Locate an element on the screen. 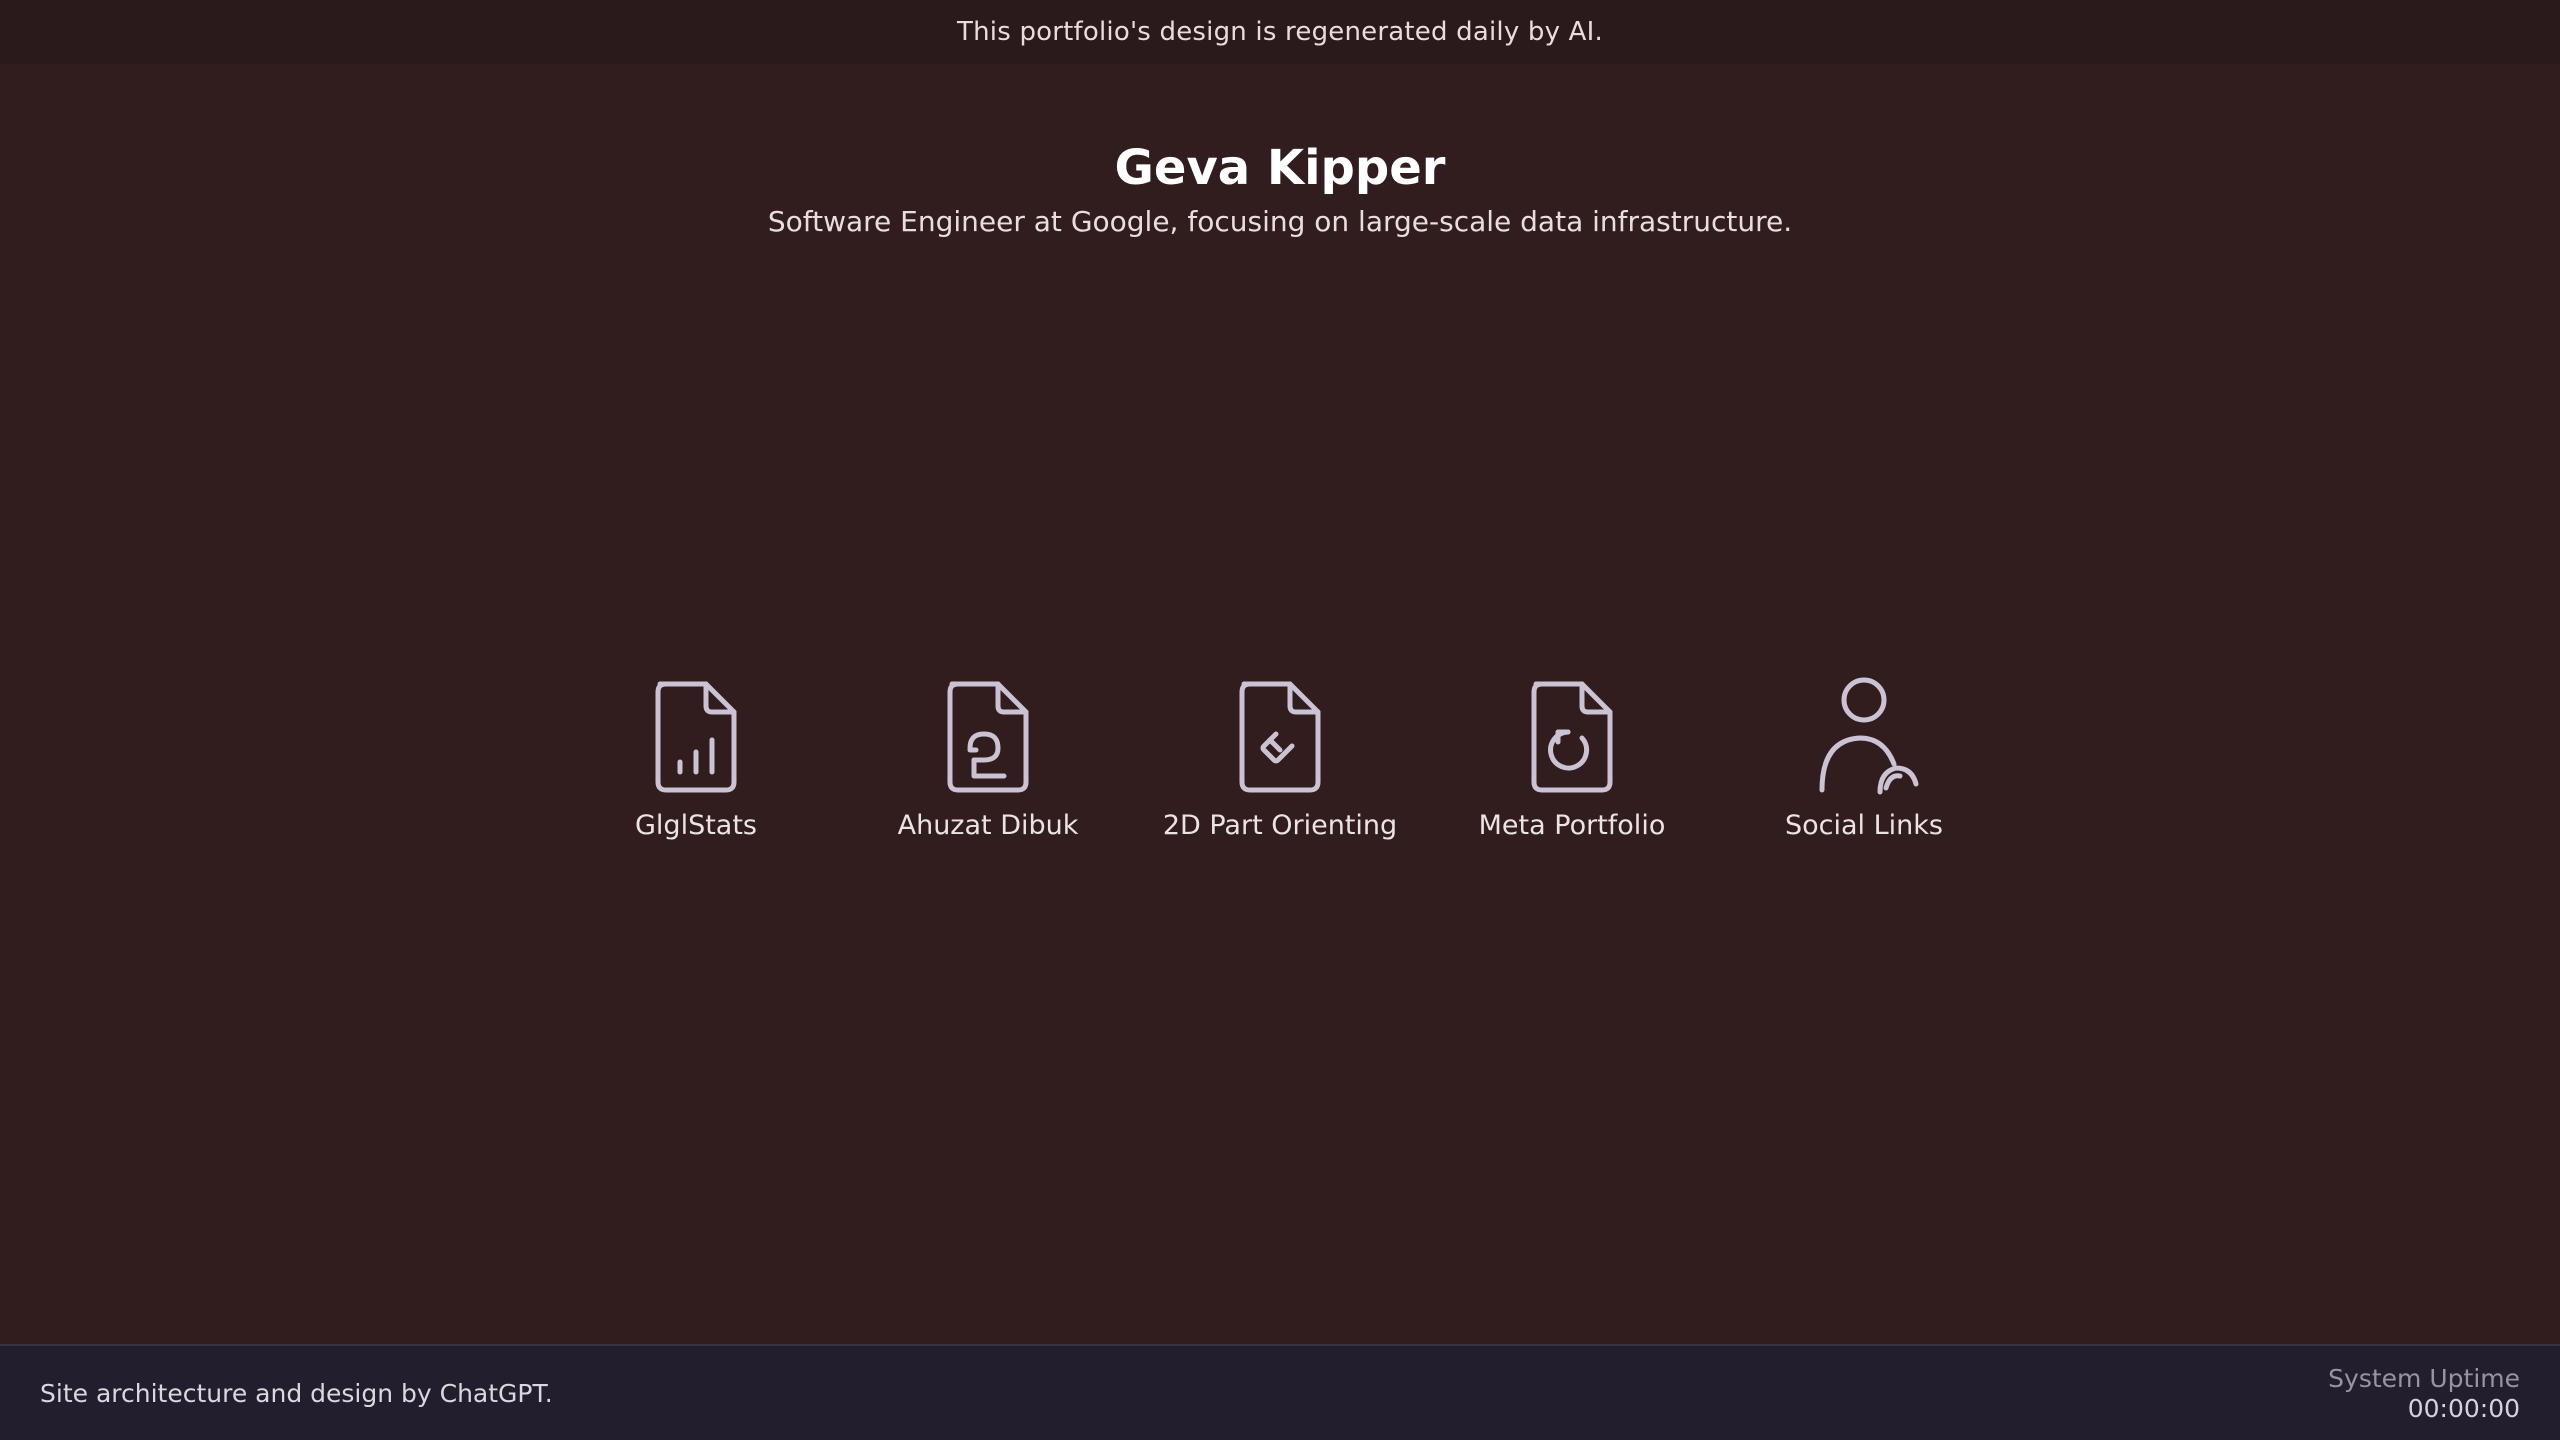  people-icon is located at coordinates (1869, 736).